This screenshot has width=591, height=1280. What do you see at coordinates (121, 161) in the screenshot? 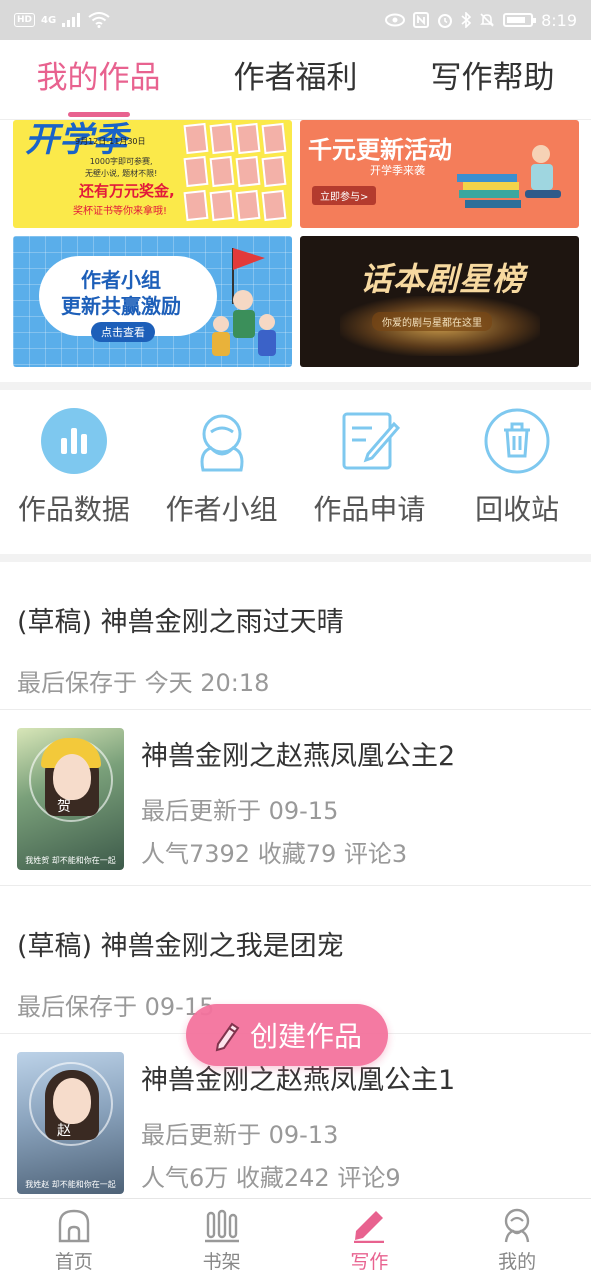
I see `banner-b1-line1: 1000字即可参赛,` at bounding box center [121, 161].